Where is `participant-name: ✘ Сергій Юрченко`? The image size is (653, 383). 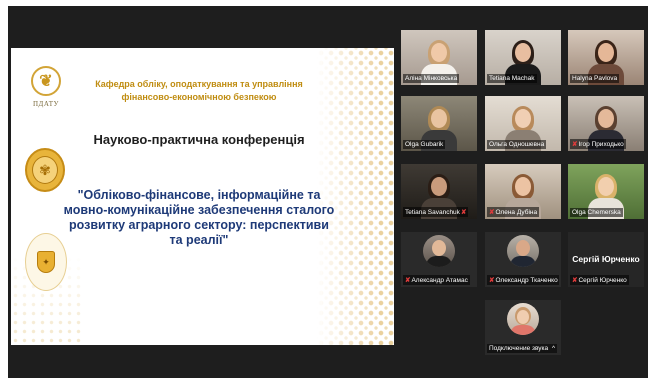
participant-name: ✘ Сергій Юрченко is located at coordinates (599, 280).